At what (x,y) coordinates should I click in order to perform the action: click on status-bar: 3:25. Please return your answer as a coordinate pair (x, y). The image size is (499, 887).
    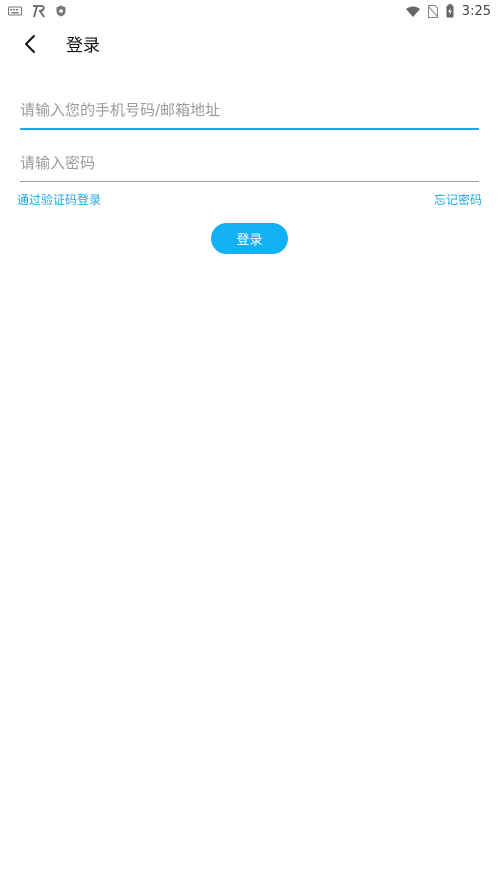
    Looking at the image, I should click on (249, 11).